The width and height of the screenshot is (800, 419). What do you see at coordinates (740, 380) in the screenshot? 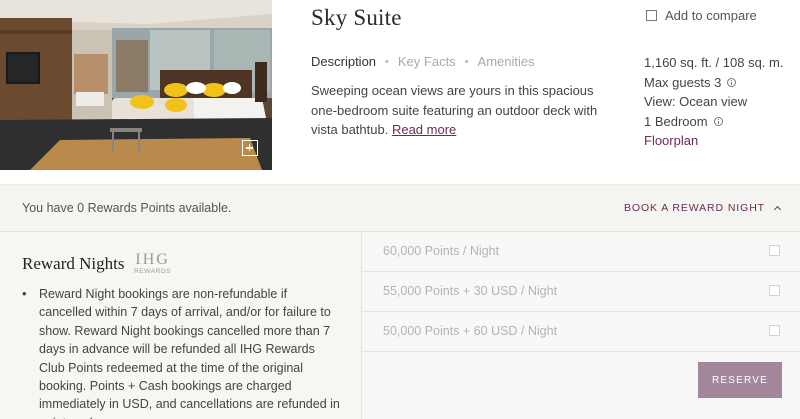
I see `reserve-button: RESERVE` at bounding box center [740, 380].